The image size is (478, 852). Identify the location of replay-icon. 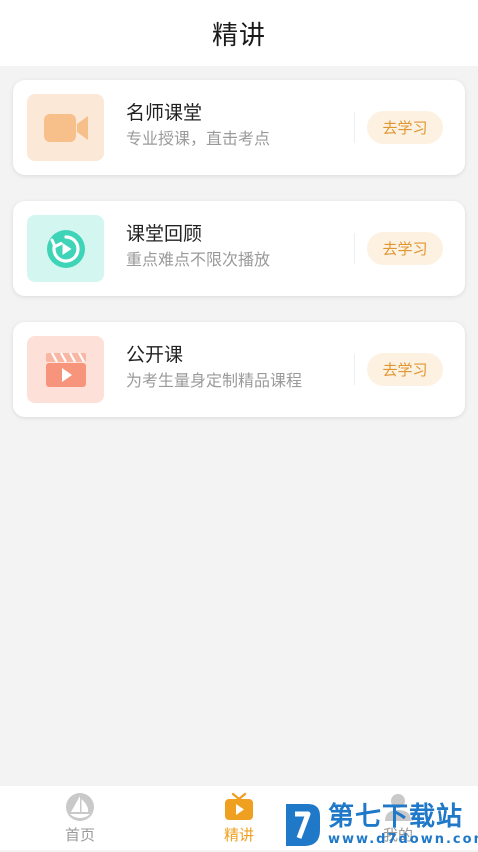
(65, 248).